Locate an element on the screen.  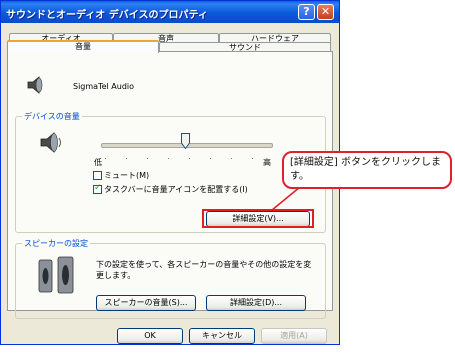
tab-volume: 音量 is located at coordinates (83, 46).